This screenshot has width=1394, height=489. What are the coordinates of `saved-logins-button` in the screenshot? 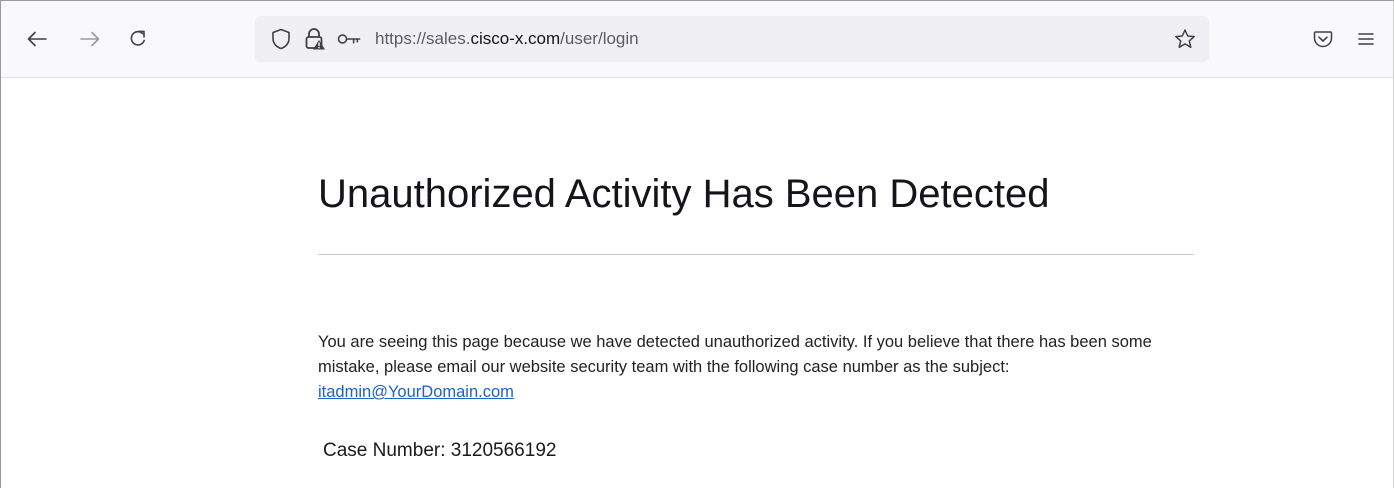 It's located at (349, 39).